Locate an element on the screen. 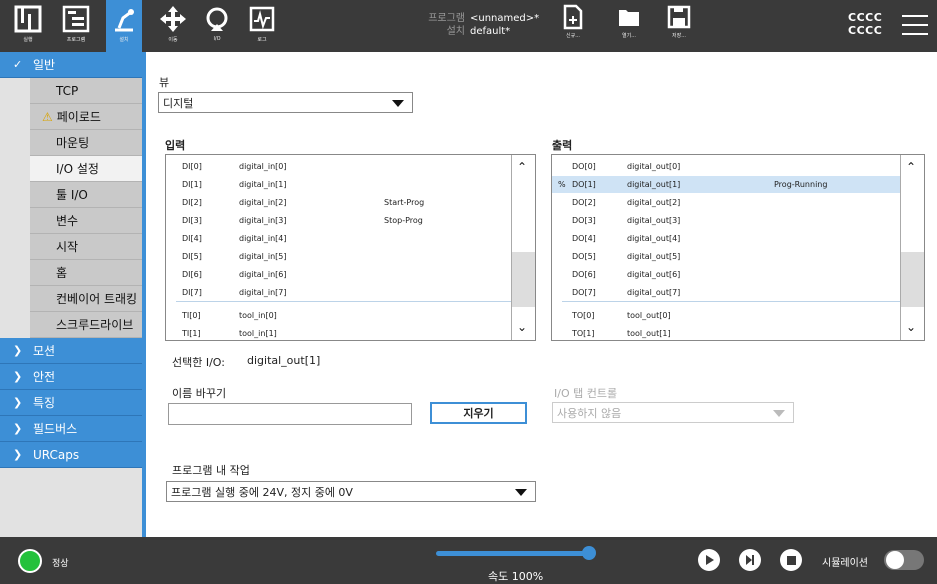  io-row: DO[0] digital_out[0] is located at coordinates (726, 166).